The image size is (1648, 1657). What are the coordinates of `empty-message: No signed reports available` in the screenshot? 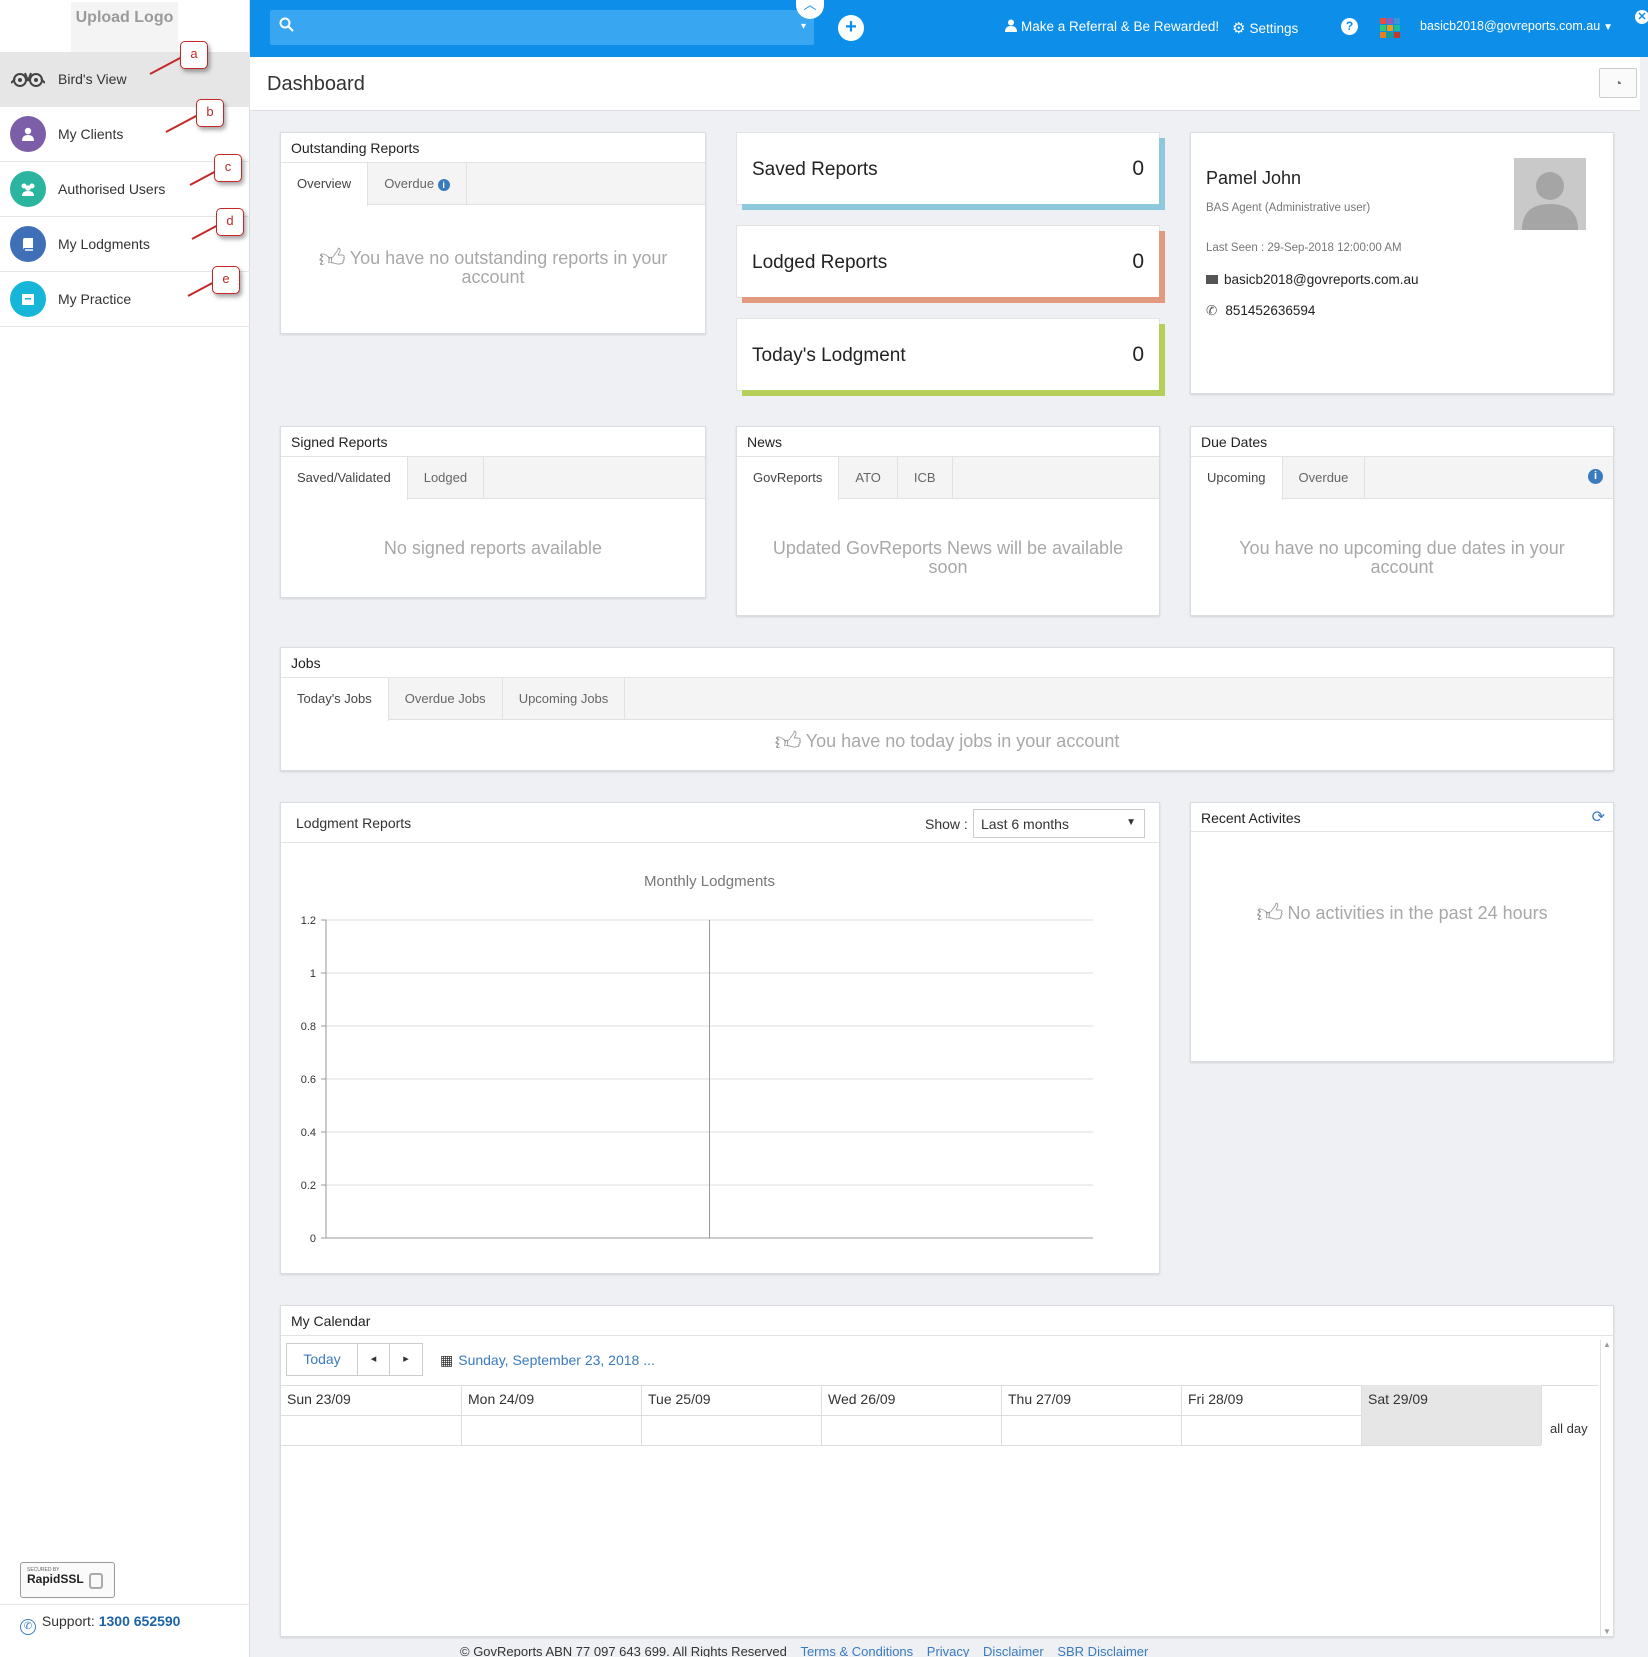 It's located at (493, 548).